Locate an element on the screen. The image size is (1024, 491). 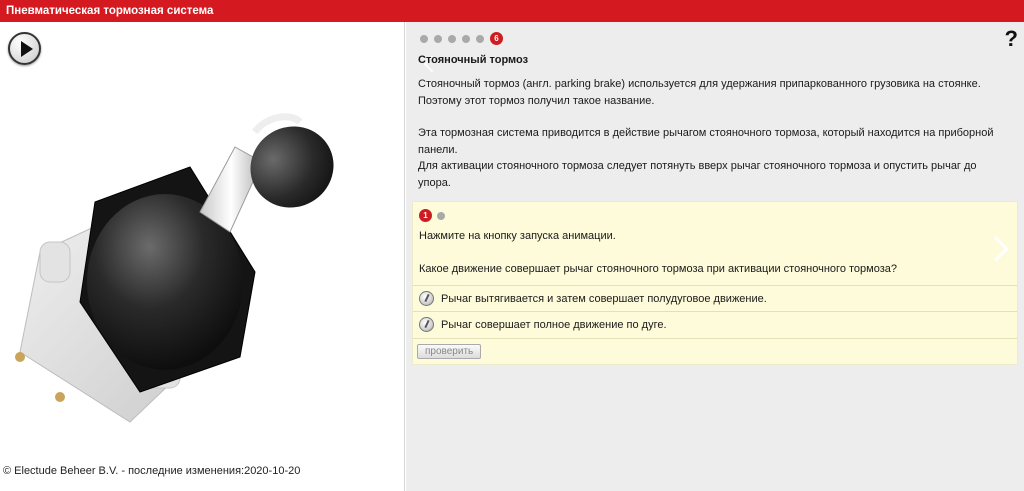
question-stepper: 1 is located at coordinates (432, 215).